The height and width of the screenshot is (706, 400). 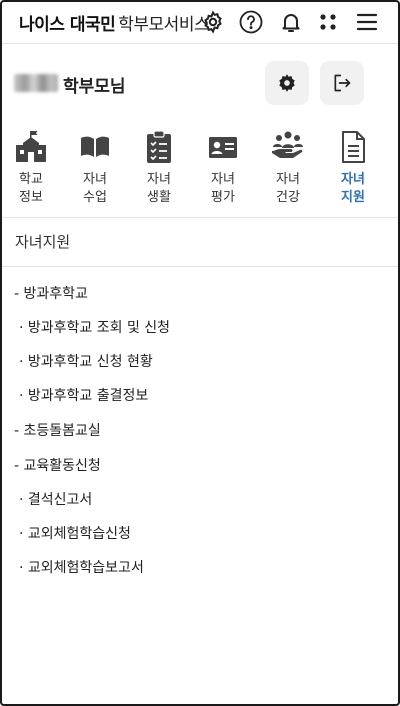 What do you see at coordinates (200, 243) in the screenshot?
I see `section-title: 자녀지원` at bounding box center [200, 243].